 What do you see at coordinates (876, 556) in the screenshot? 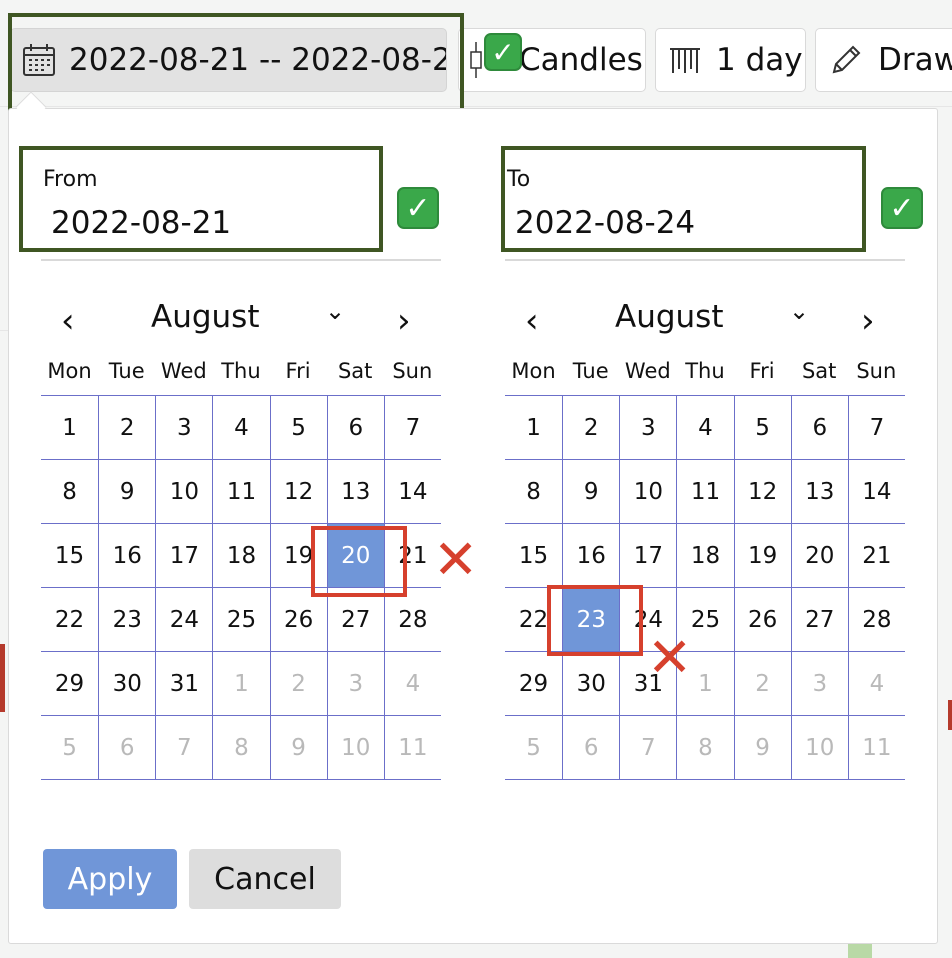
I see `calendar-day: 21` at bounding box center [876, 556].